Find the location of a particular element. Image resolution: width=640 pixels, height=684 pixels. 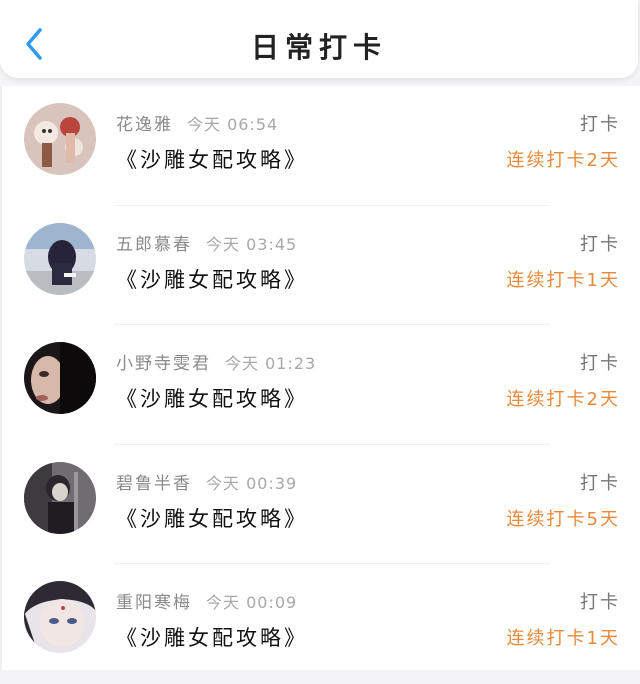

streak-label: 连续打卡5天 is located at coordinates (563, 519).